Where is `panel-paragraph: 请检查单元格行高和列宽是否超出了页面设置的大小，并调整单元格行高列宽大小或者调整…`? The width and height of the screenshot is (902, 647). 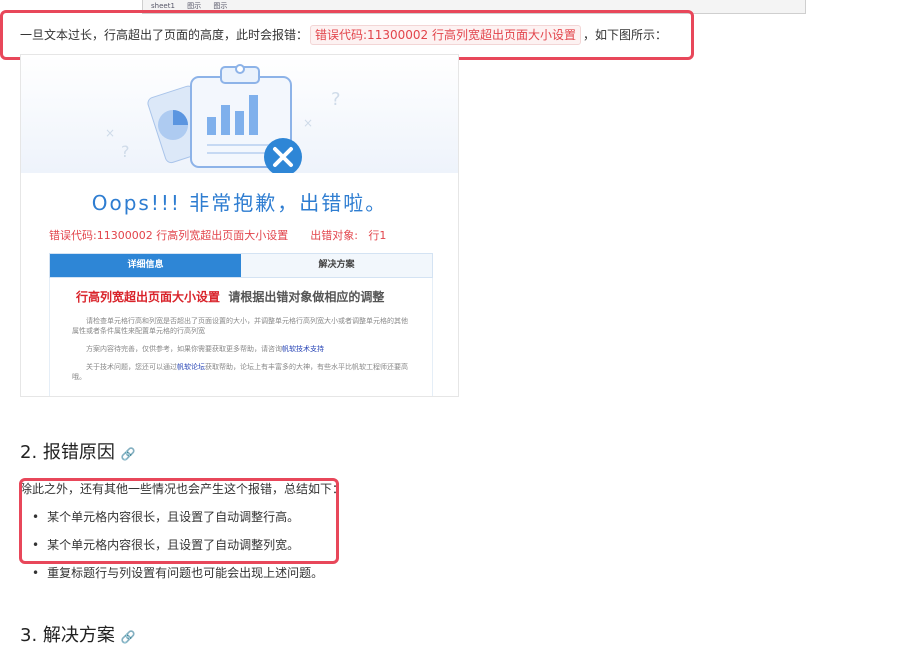
panel-paragraph: 请检查单元格行高和列宽是否超出了页面设置的大小，并调整单元格行高列宽大小或者调整… is located at coordinates (240, 326).